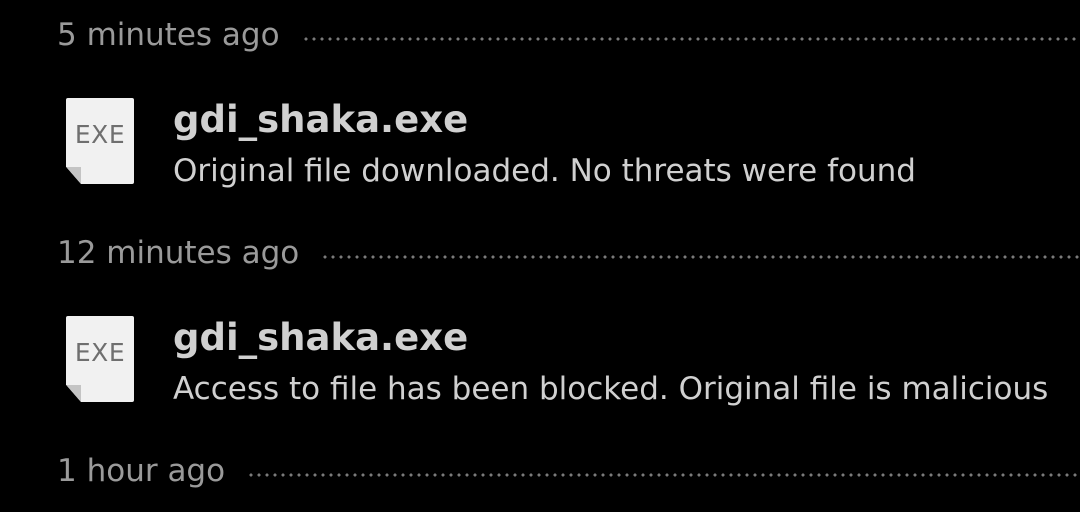  Describe the element at coordinates (568, 35) in the screenshot. I see `time-separator: 5 minutes ago` at that location.